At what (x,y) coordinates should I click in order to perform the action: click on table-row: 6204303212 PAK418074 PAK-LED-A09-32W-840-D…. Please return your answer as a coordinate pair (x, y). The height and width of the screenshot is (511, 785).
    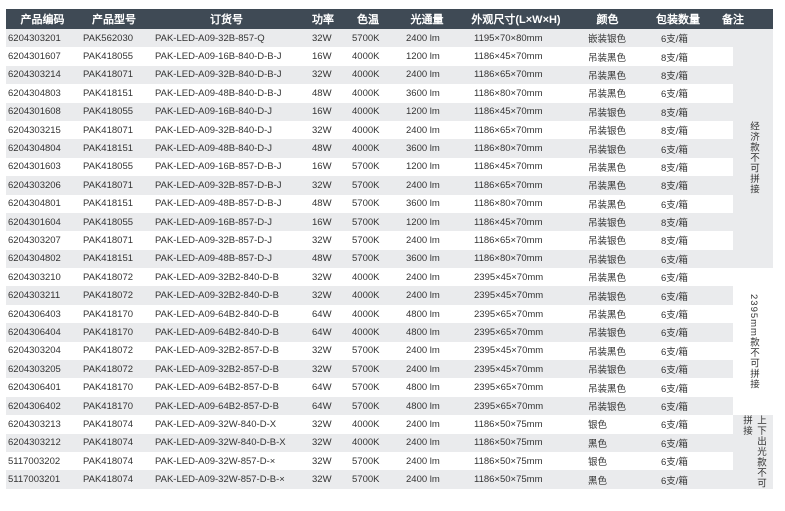
    Looking at the image, I should click on (389, 442).